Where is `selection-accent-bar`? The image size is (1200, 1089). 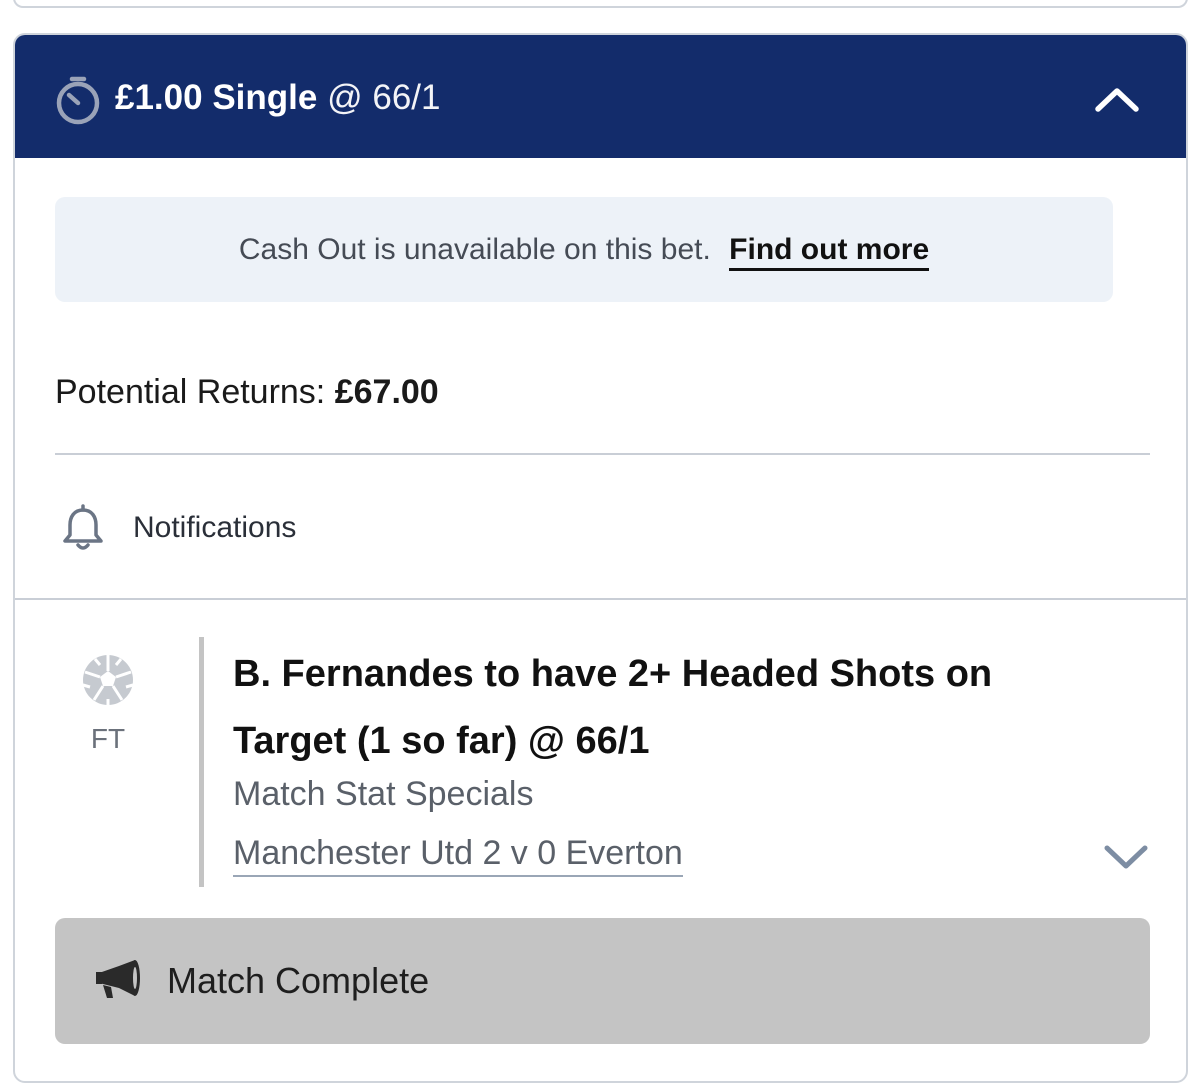
selection-accent-bar is located at coordinates (201, 762).